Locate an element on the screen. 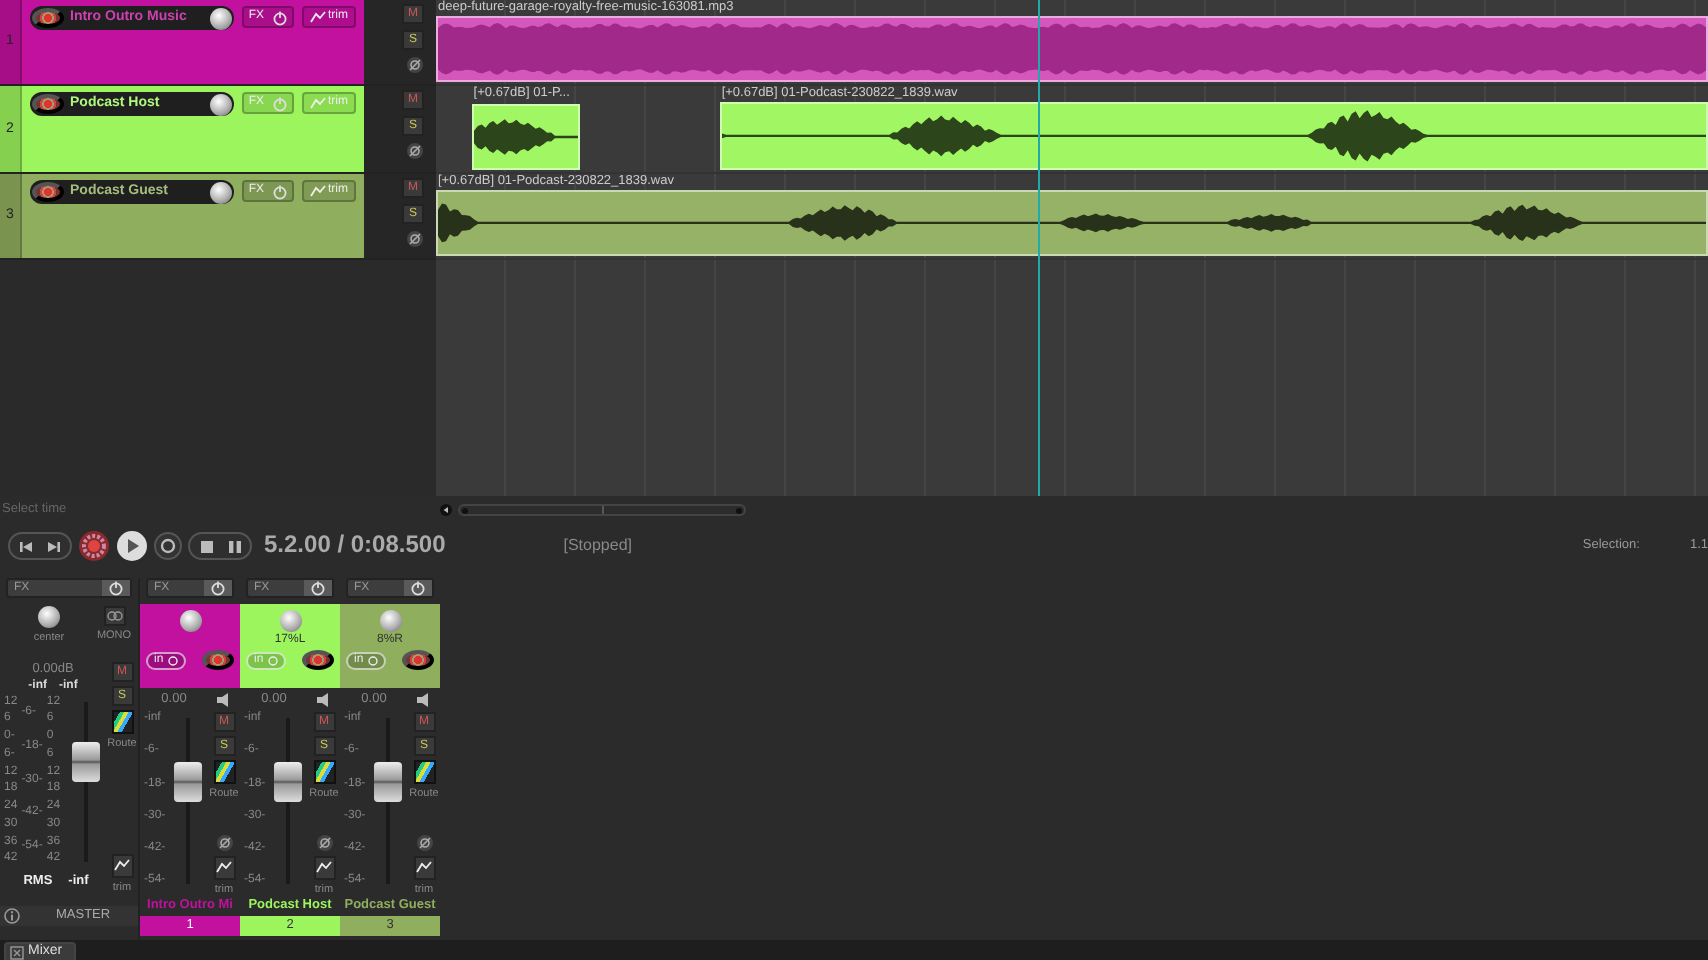 The height and width of the screenshot is (960, 1708). record-button is located at coordinates (94, 546).